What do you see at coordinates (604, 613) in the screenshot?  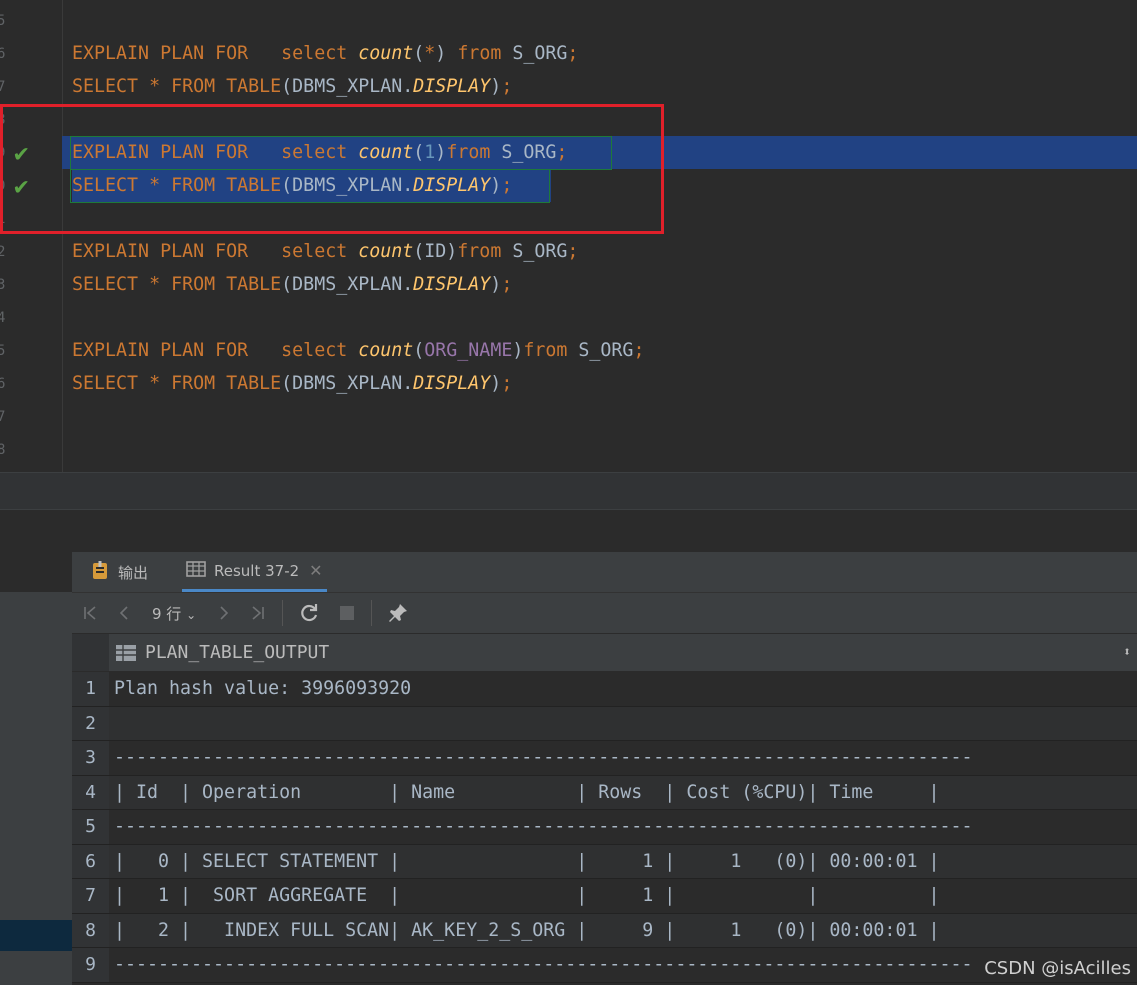 I see `result-toolbar: 9 行 ⌄` at bounding box center [604, 613].